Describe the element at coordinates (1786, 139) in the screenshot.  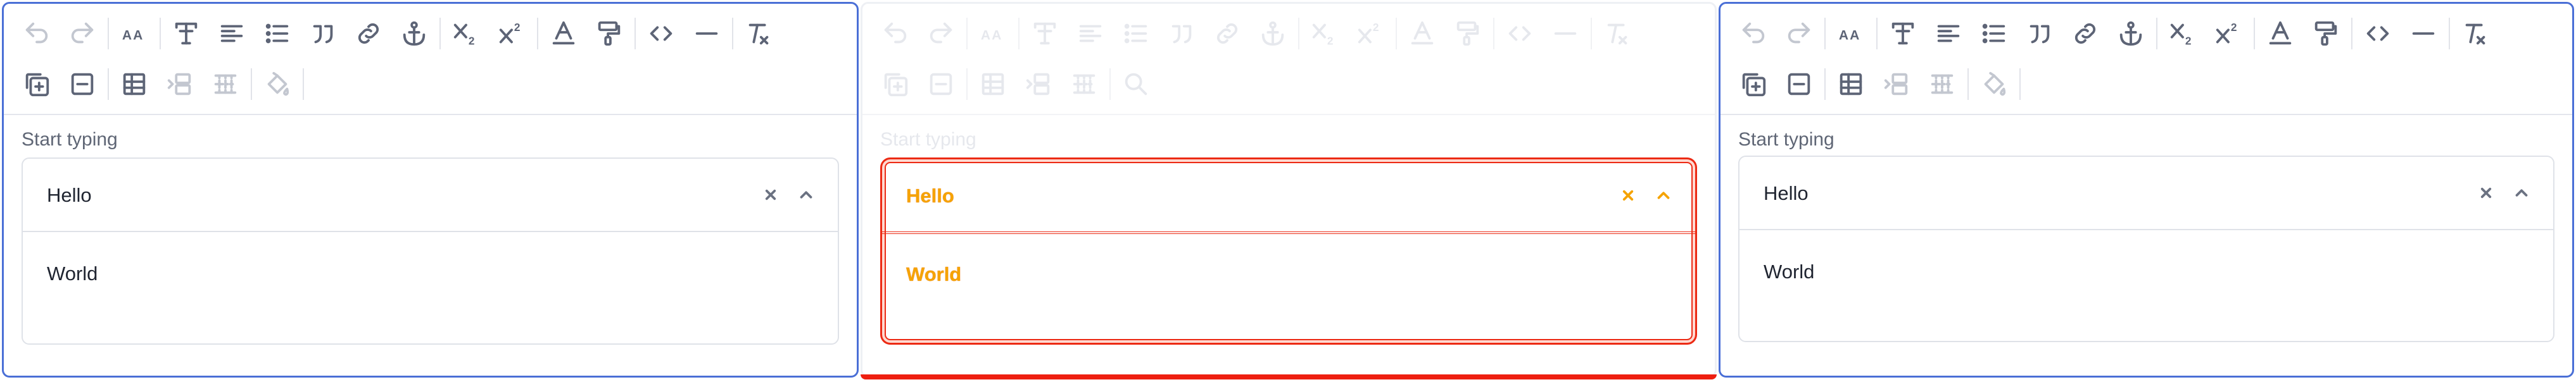
I see `field-label: Start typing` at that location.